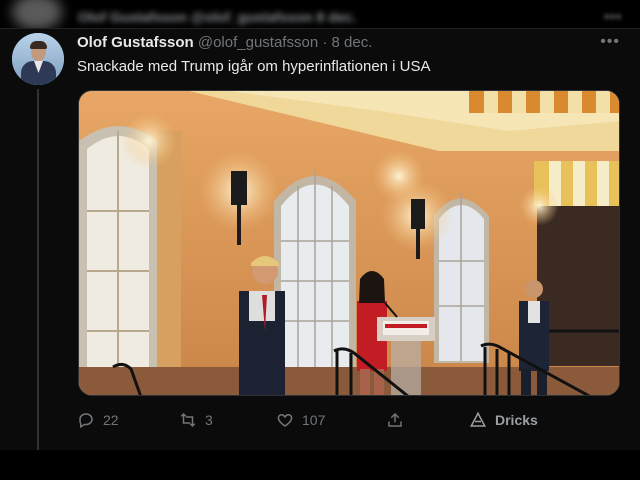 The height and width of the screenshot is (480, 640). Describe the element at coordinates (98, 420) in the screenshot. I see `reply-action: 22` at that location.